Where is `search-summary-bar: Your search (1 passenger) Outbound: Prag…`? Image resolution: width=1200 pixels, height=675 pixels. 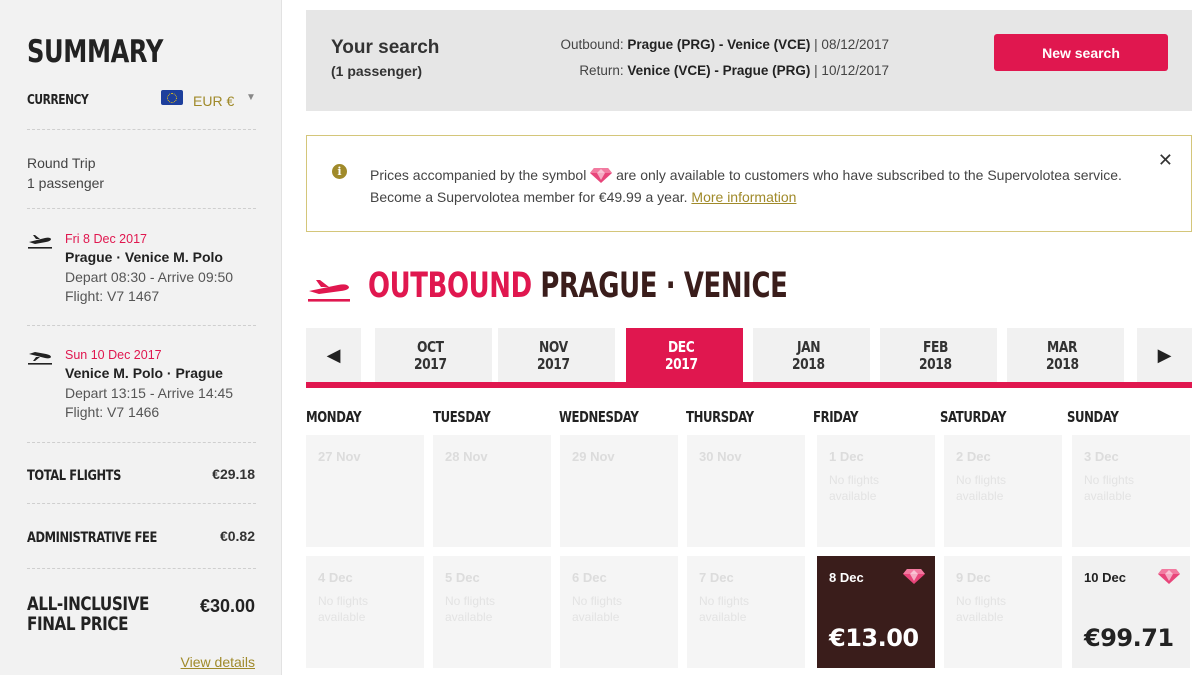
search-summary-bar: Your search (1 passenger) Outbound: Prag… is located at coordinates (749, 60).